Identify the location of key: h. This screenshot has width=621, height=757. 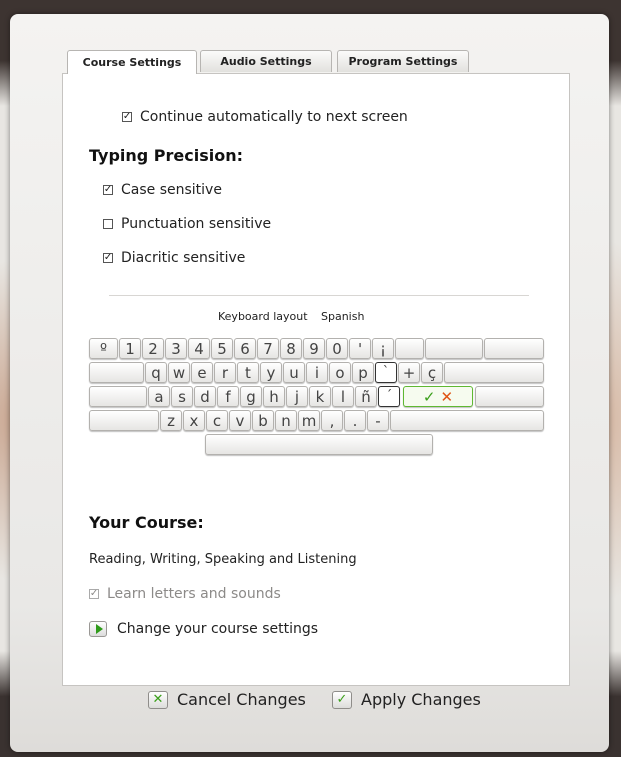
(274, 396).